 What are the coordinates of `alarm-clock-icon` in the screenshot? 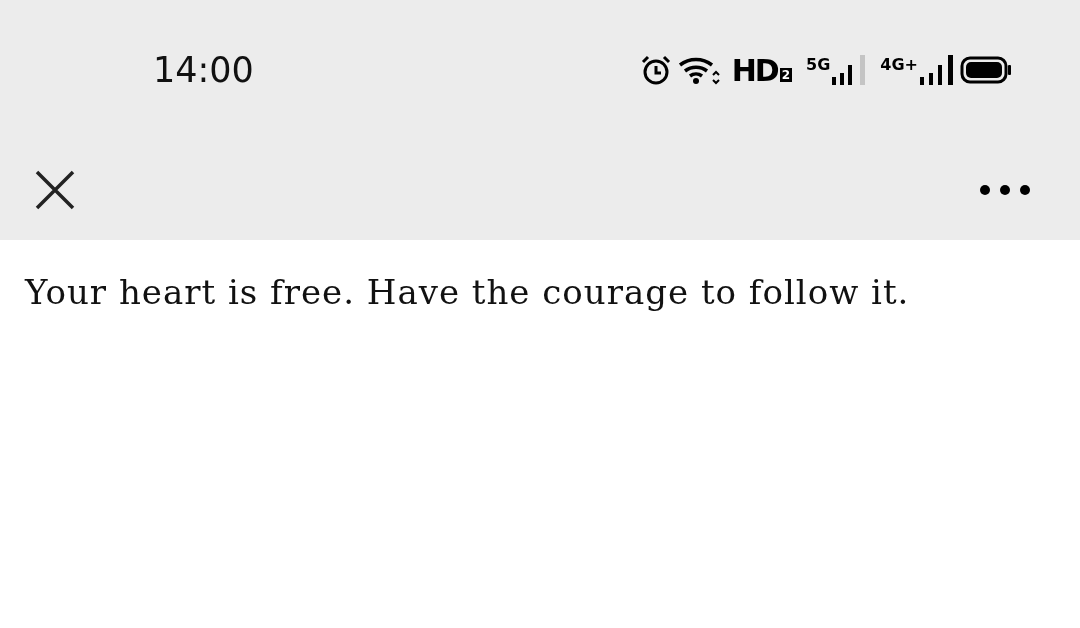 It's located at (655, 70).